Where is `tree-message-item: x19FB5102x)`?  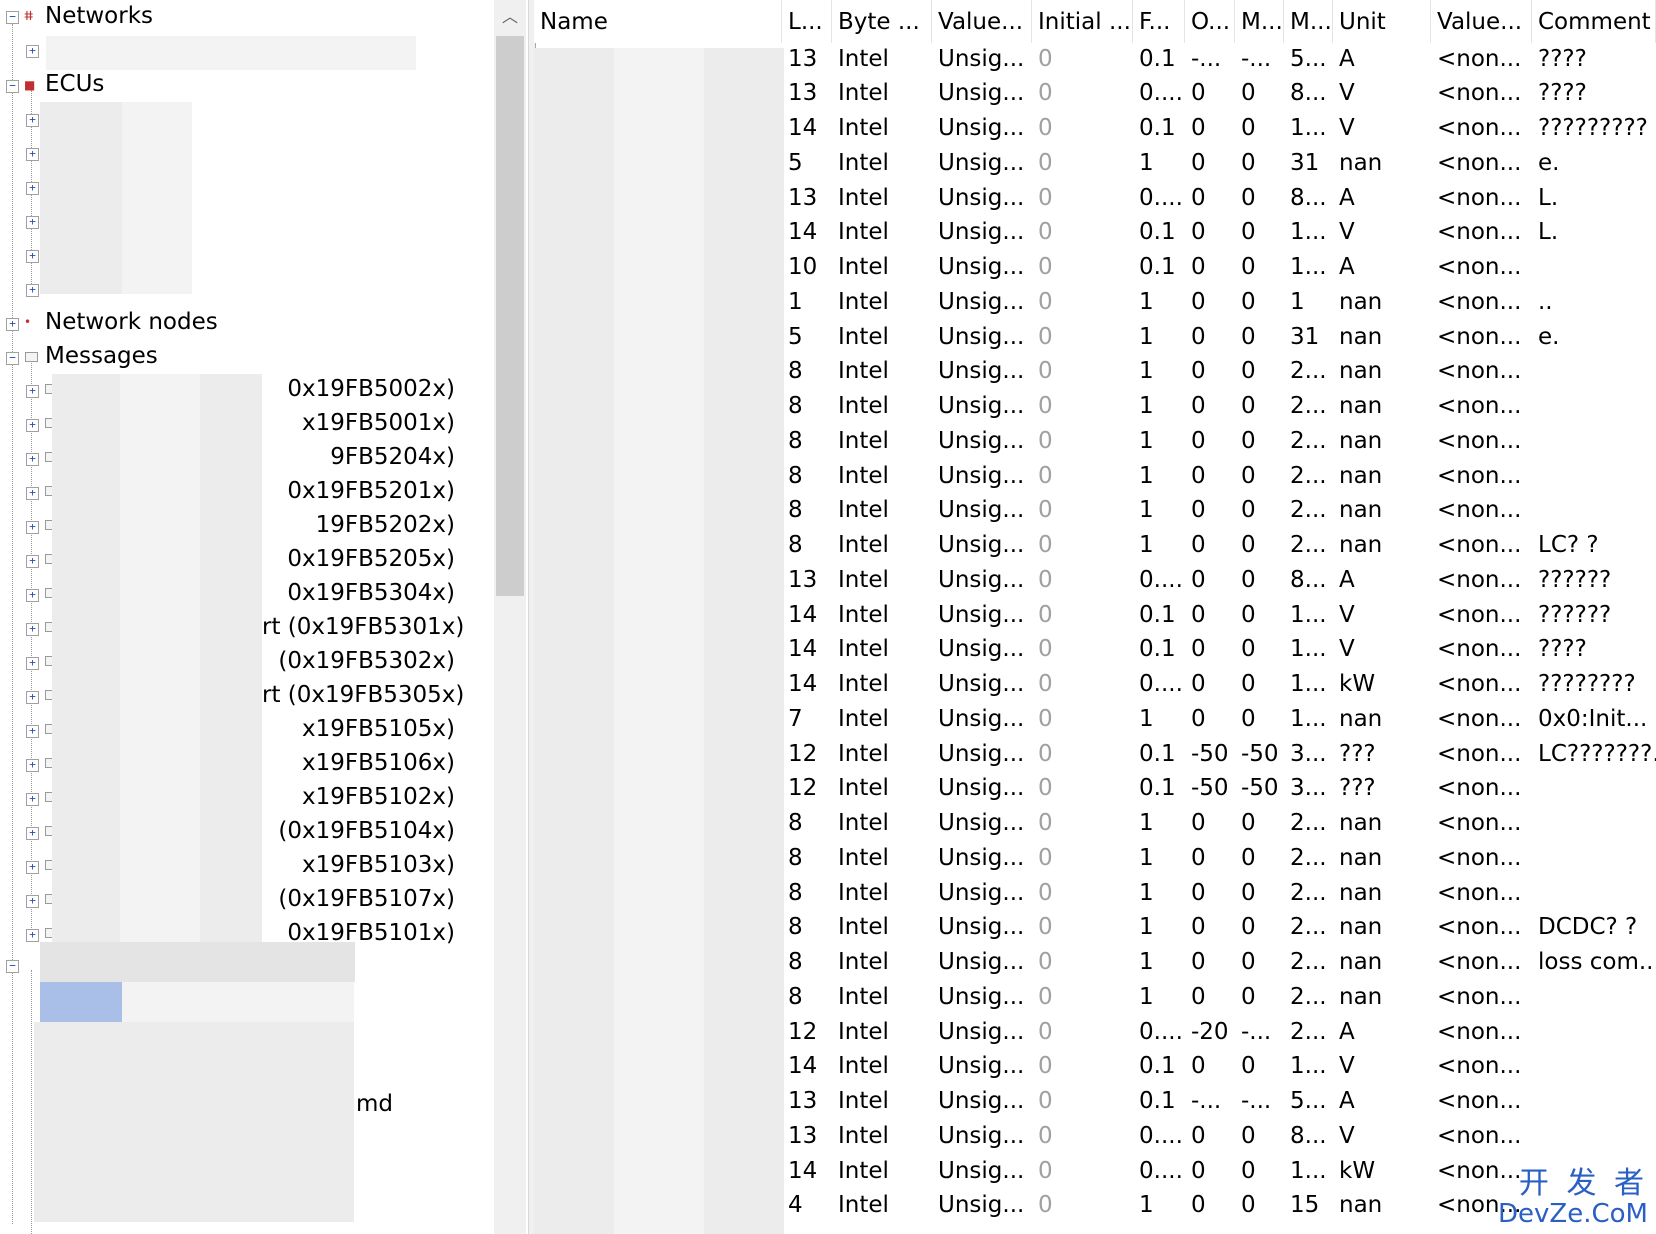
tree-message-item: x19FB5102x) is located at coordinates (378, 797).